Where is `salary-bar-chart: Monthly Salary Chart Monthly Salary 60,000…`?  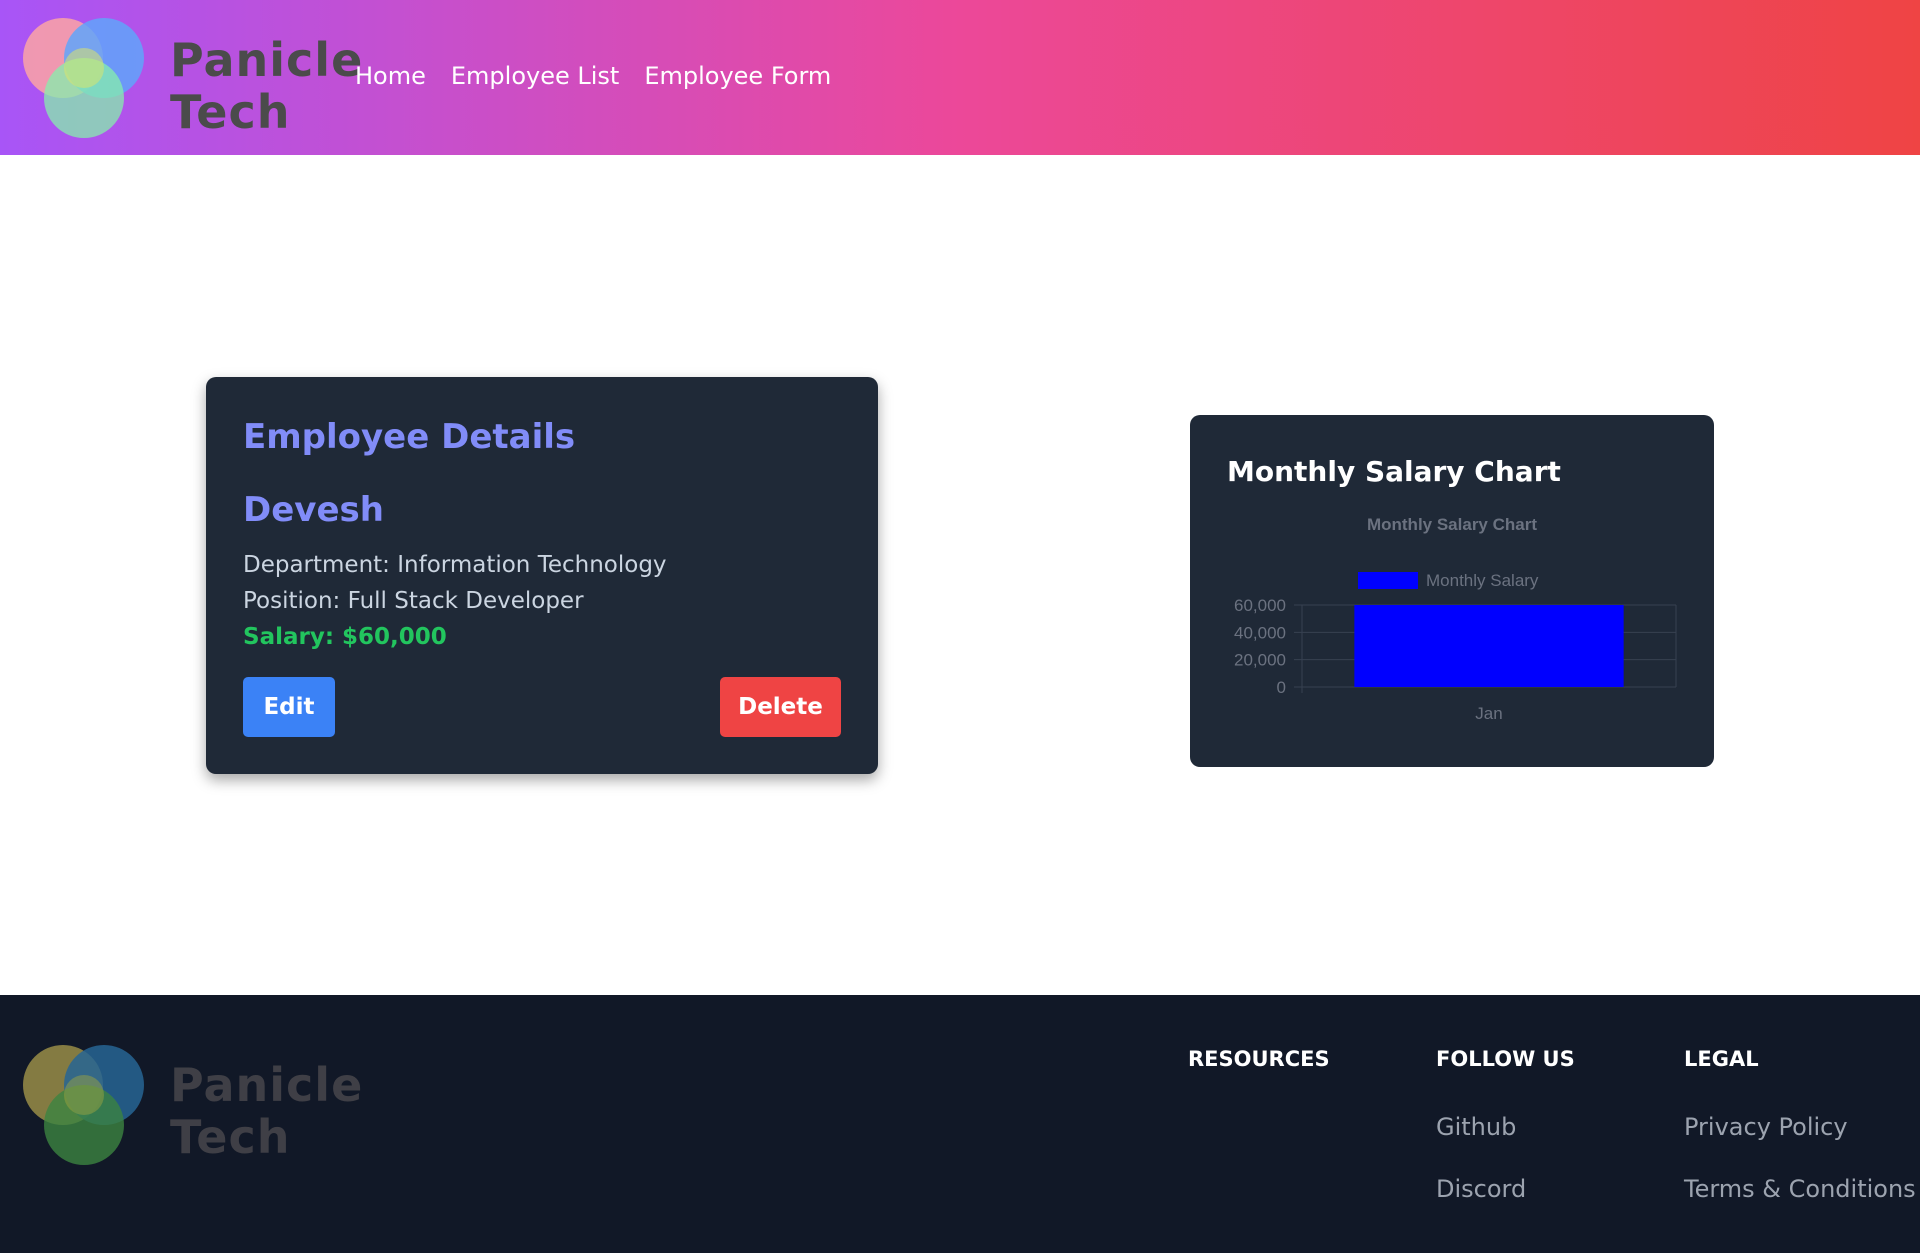
salary-bar-chart: Monthly Salary Chart Monthly Salary 60,000… is located at coordinates (1455, 619).